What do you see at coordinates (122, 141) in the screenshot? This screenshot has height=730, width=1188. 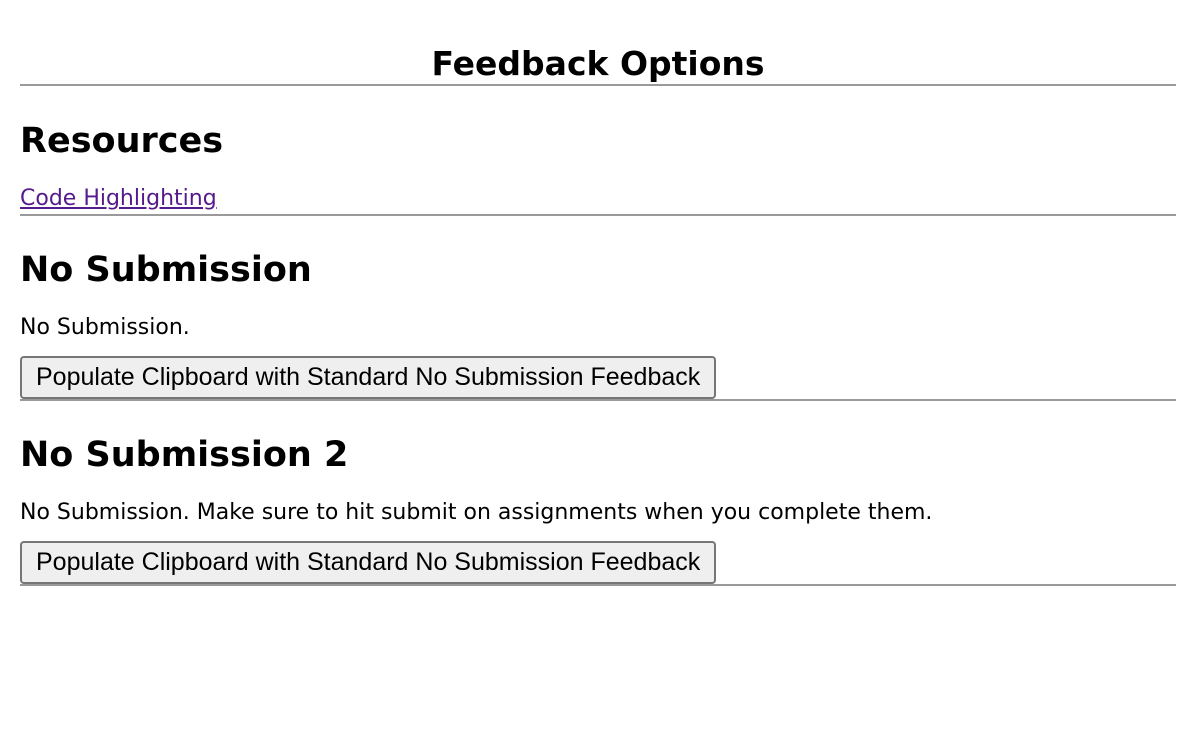 I see `resources-heading: Resources` at bounding box center [122, 141].